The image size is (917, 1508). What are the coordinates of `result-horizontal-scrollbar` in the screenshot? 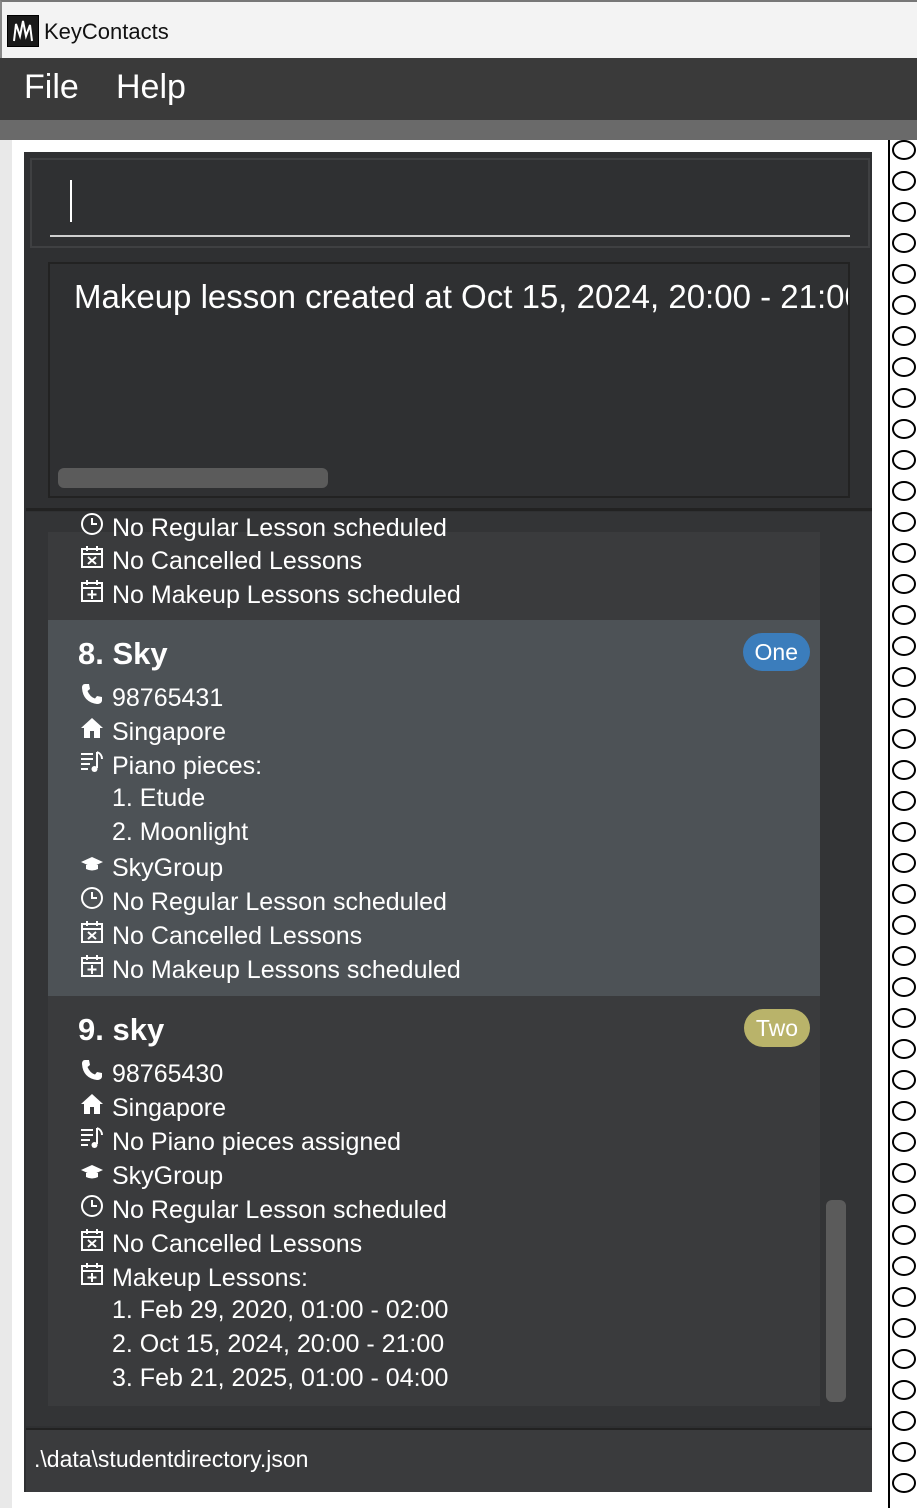 It's located at (193, 478).